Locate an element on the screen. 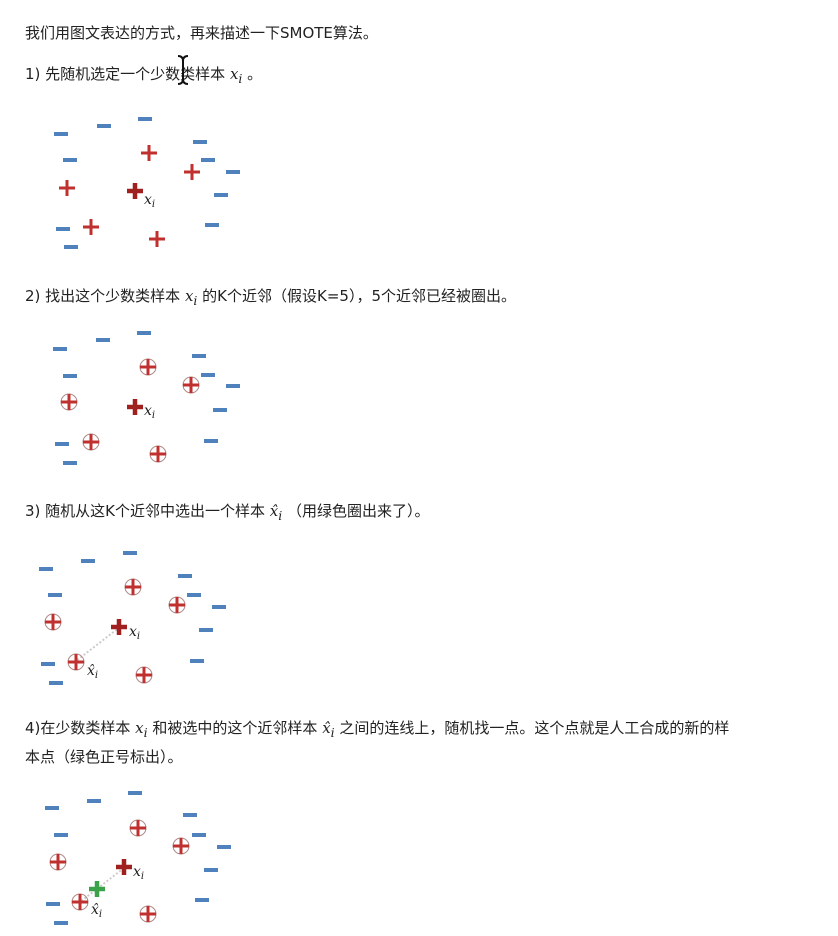 The height and width of the screenshot is (936, 838). step4-text-line2: 本点（绿色正号标出）。 is located at coordinates (104, 757).